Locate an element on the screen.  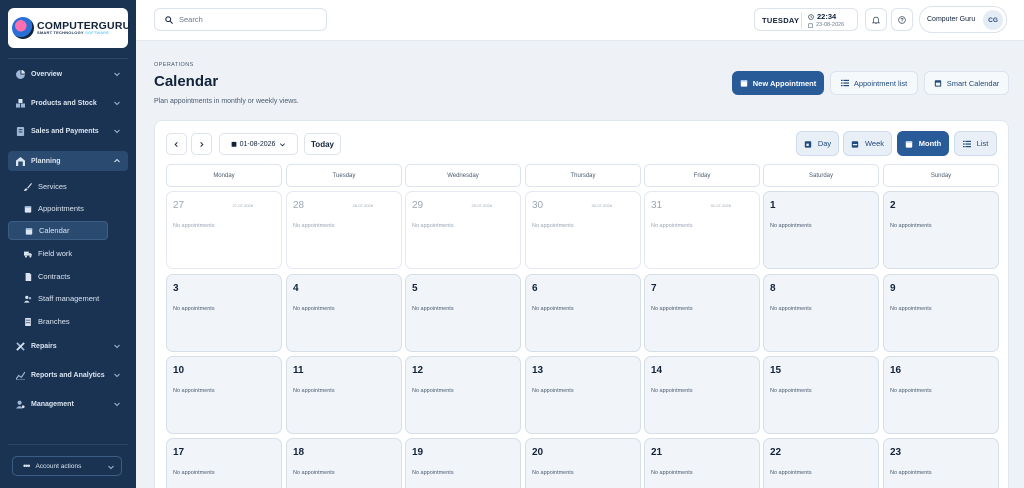
calendar-day-cell: 10 No appointments is located at coordinates (224, 395).